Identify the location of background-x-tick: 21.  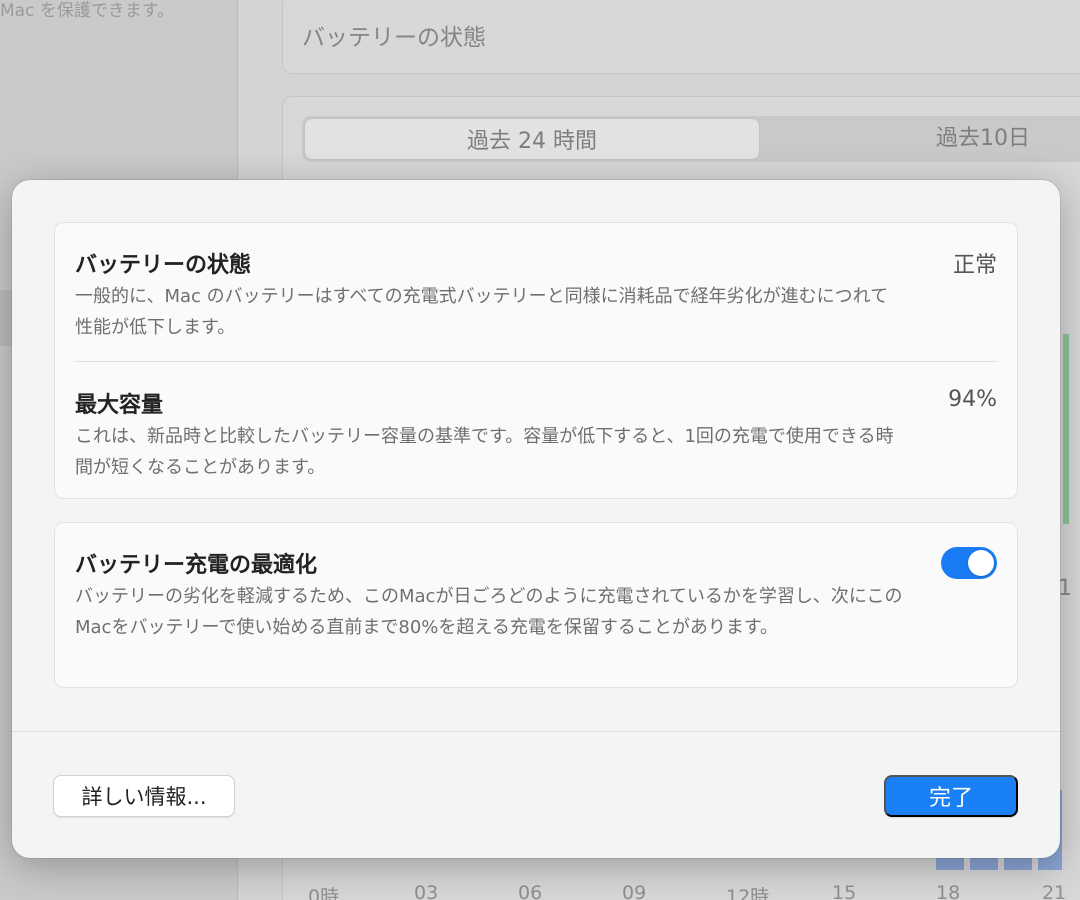
(1054, 891).